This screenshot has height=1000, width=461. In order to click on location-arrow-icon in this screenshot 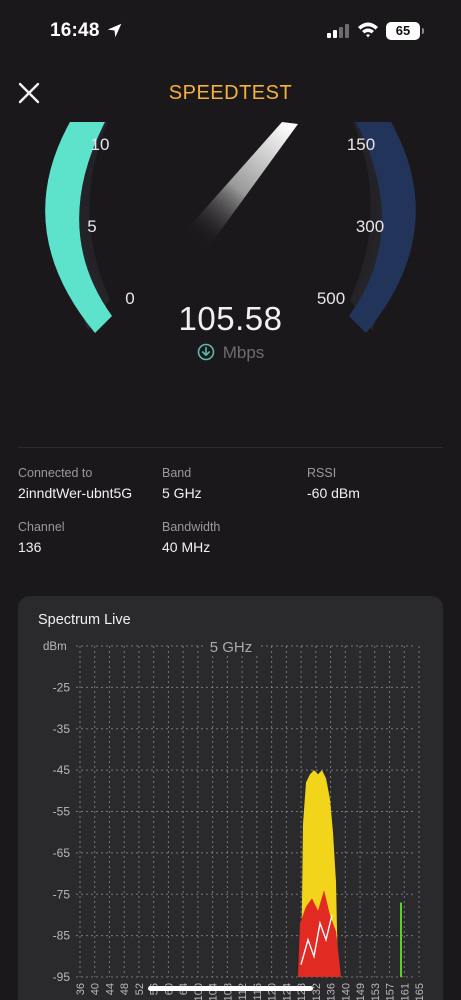, I will do `click(114, 30)`.